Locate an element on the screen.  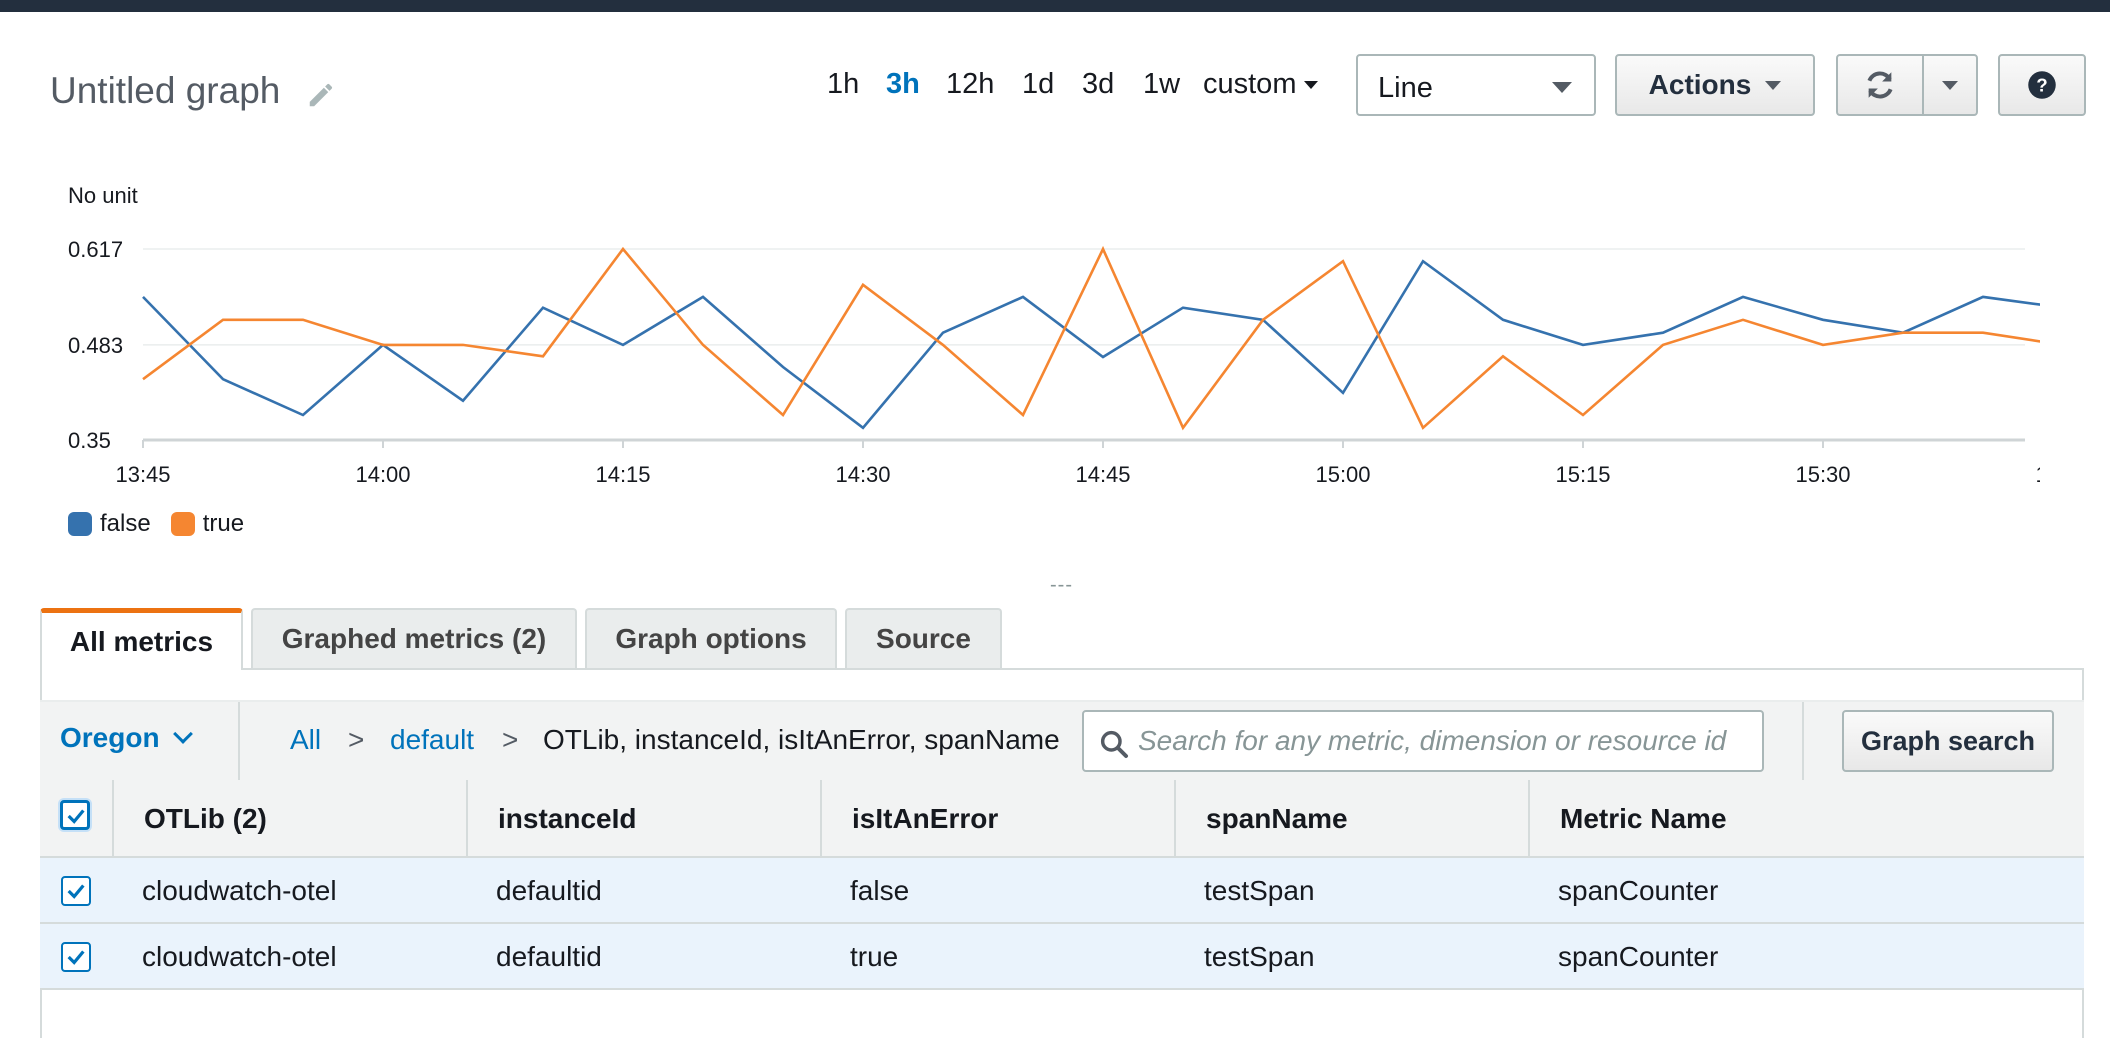
refresh-button is located at coordinates (1880, 85).